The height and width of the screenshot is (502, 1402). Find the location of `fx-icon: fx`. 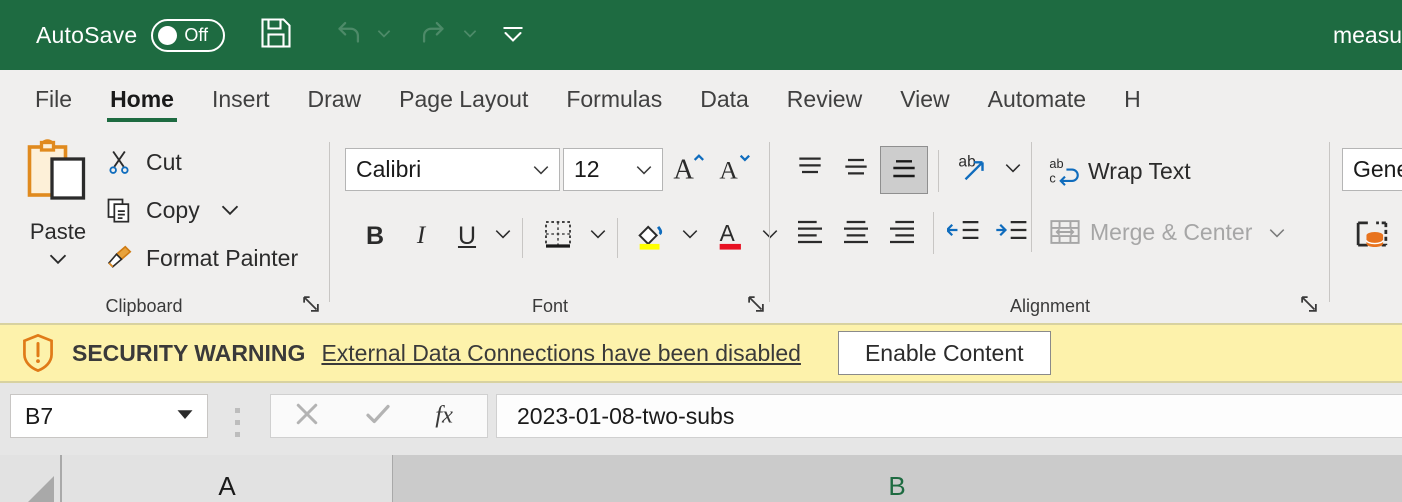

fx-icon: fx is located at coordinates (450, 416).